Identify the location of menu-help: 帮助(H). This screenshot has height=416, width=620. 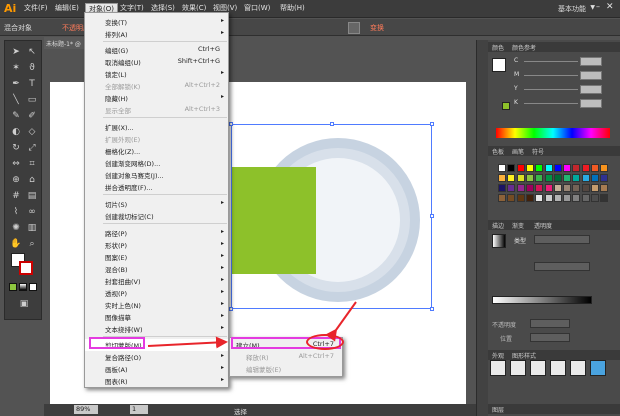
(292, 9).